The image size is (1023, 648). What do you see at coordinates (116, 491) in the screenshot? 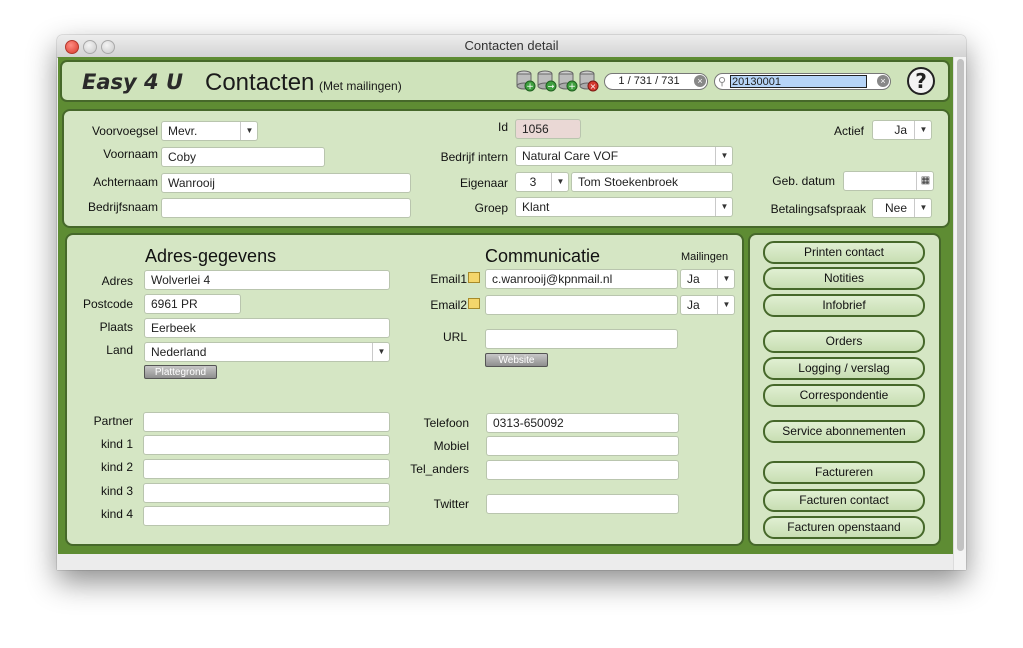
I see `kind3-label: kind 3` at bounding box center [116, 491].